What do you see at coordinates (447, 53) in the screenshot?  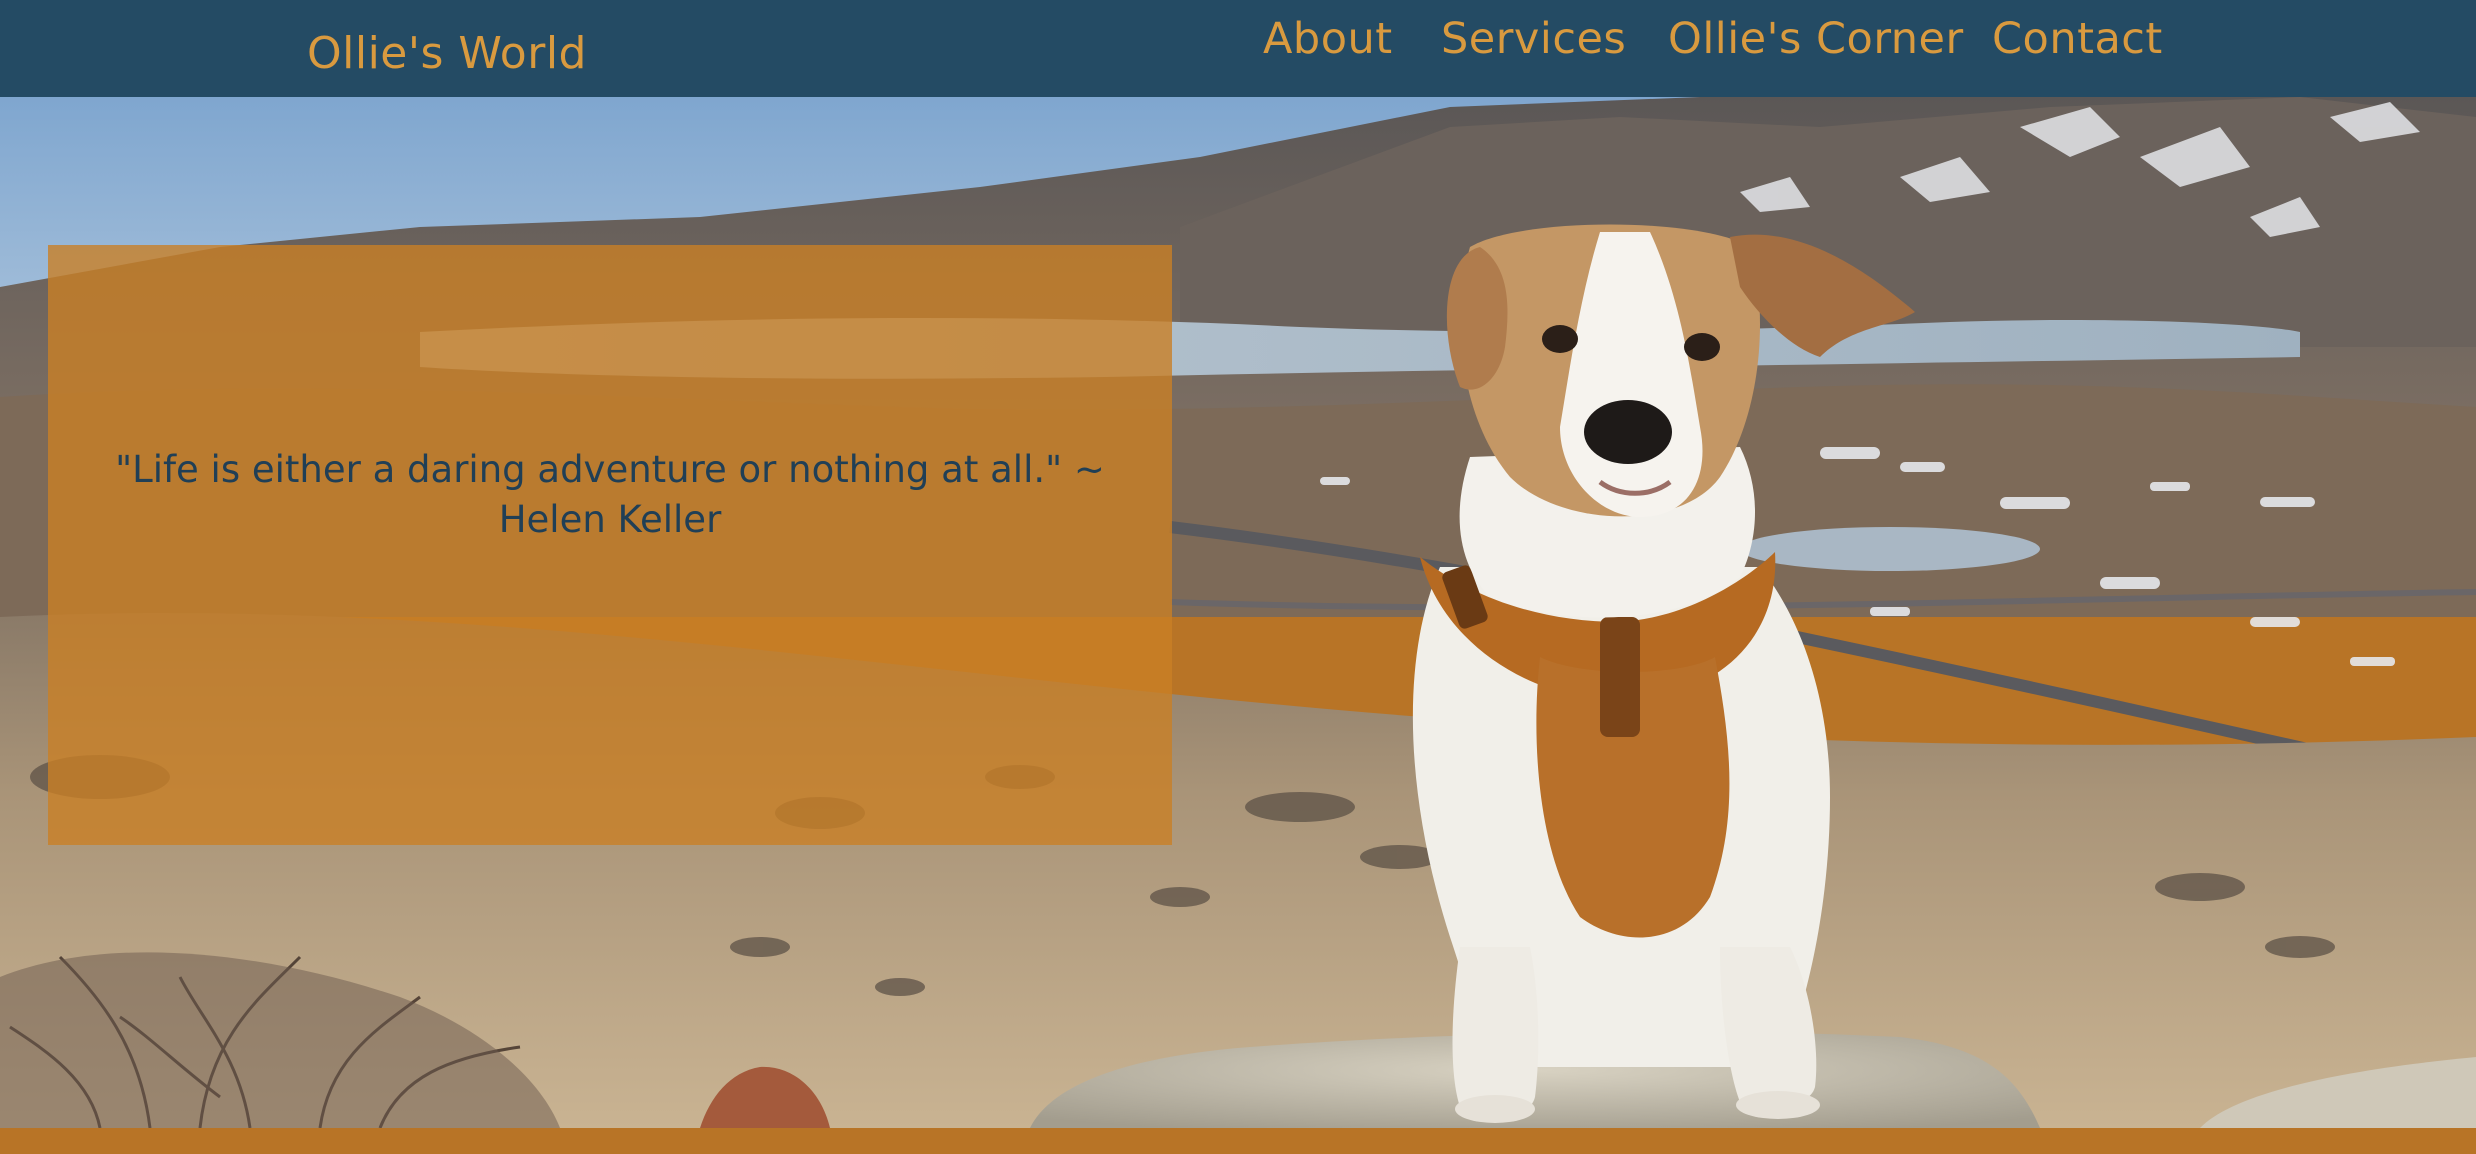 I see `site-logo-link: Ollie's World` at bounding box center [447, 53].